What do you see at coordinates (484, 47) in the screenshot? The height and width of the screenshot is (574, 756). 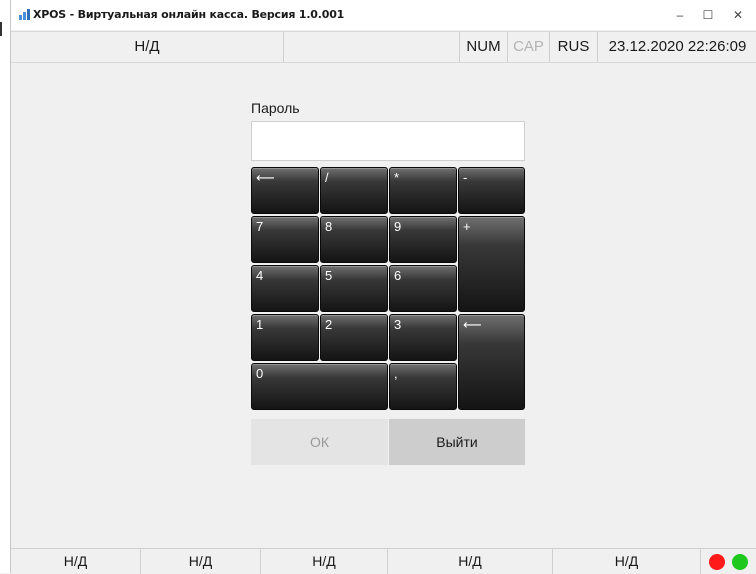 I see `num-lock-indicator: NUM` at bounding box center [484, 47].